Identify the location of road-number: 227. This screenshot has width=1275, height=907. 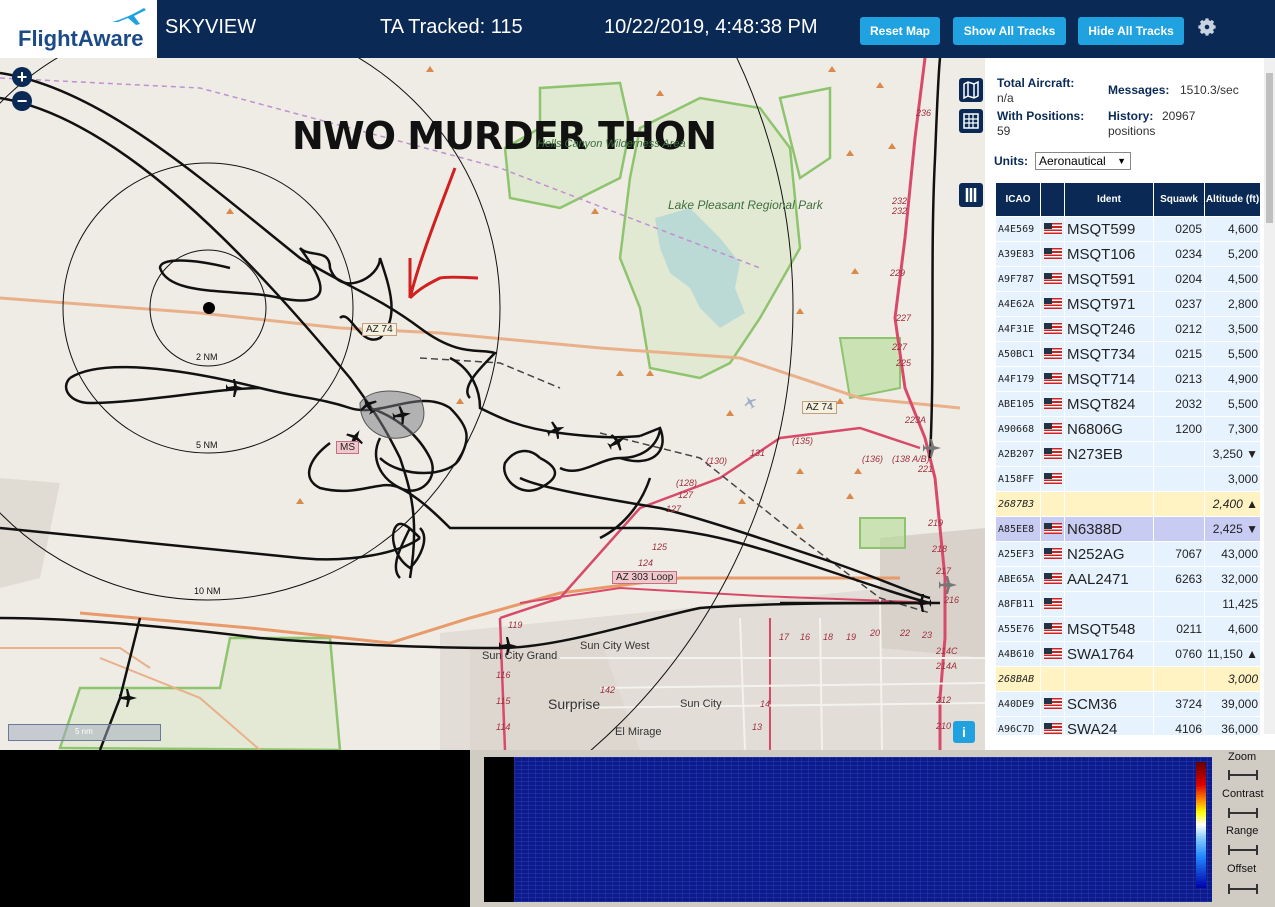
(904, 318).